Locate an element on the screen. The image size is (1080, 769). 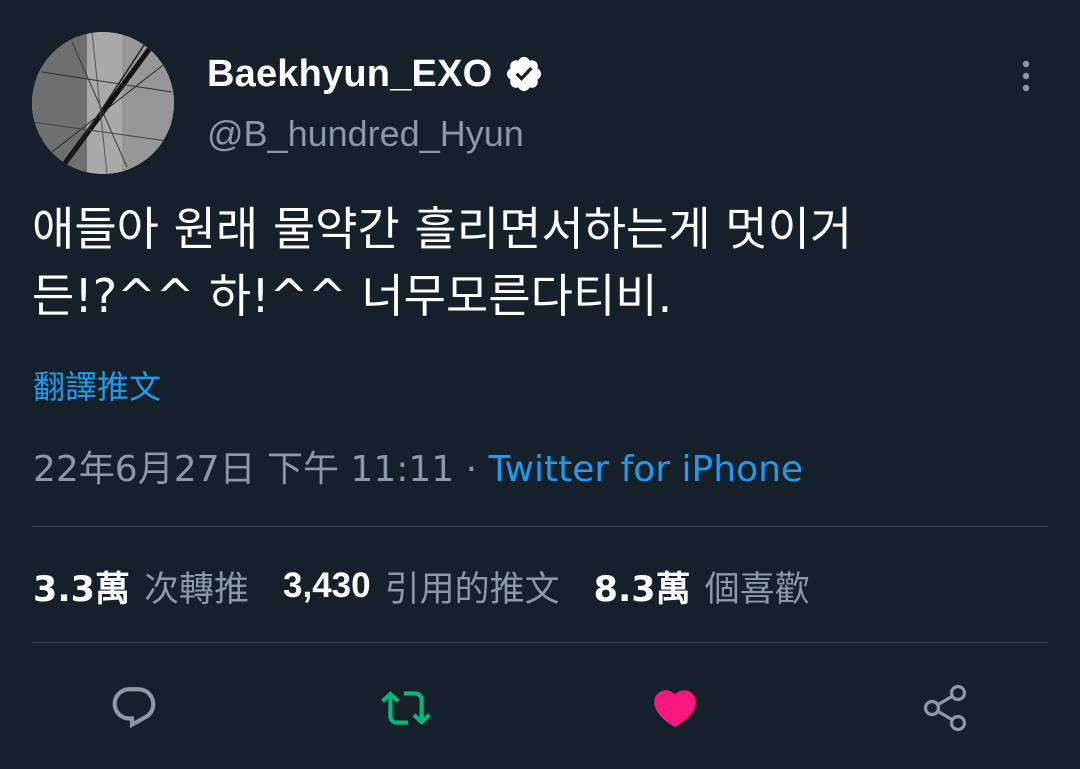
translate-tweet-link: 翻譯推文 is located at coordinates (97, 385).